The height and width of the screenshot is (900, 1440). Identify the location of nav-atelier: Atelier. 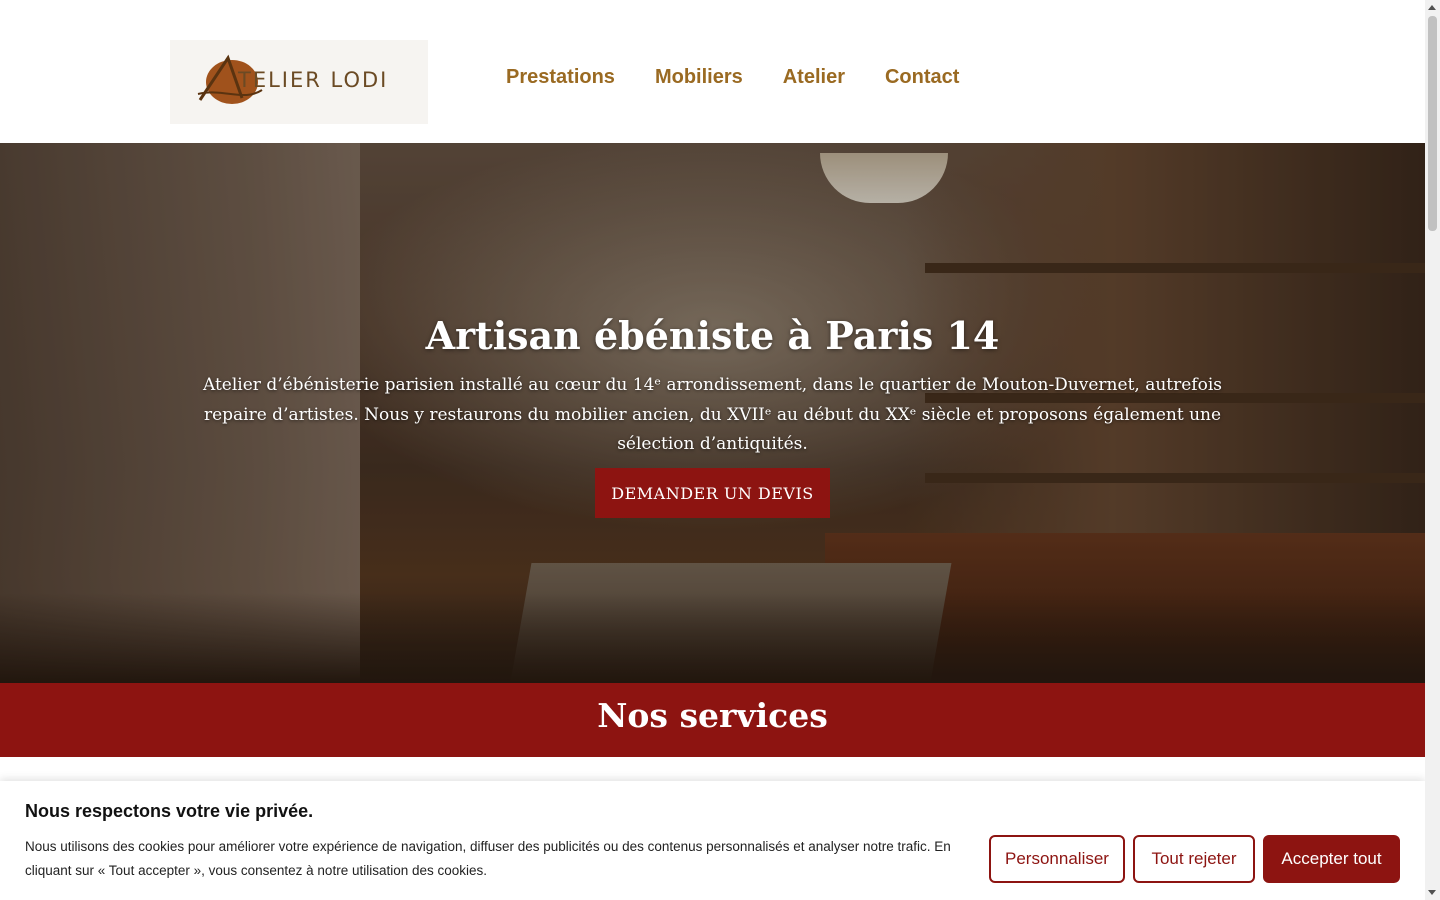
(814, 77).